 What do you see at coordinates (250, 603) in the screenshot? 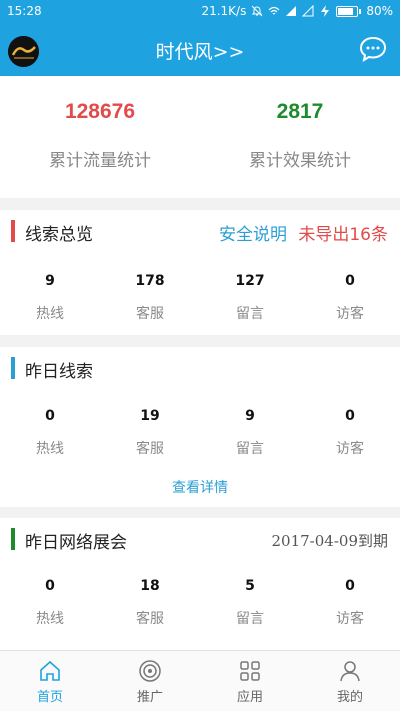
I see `metric-message: 5 留言` at bounding box center [250, 603].